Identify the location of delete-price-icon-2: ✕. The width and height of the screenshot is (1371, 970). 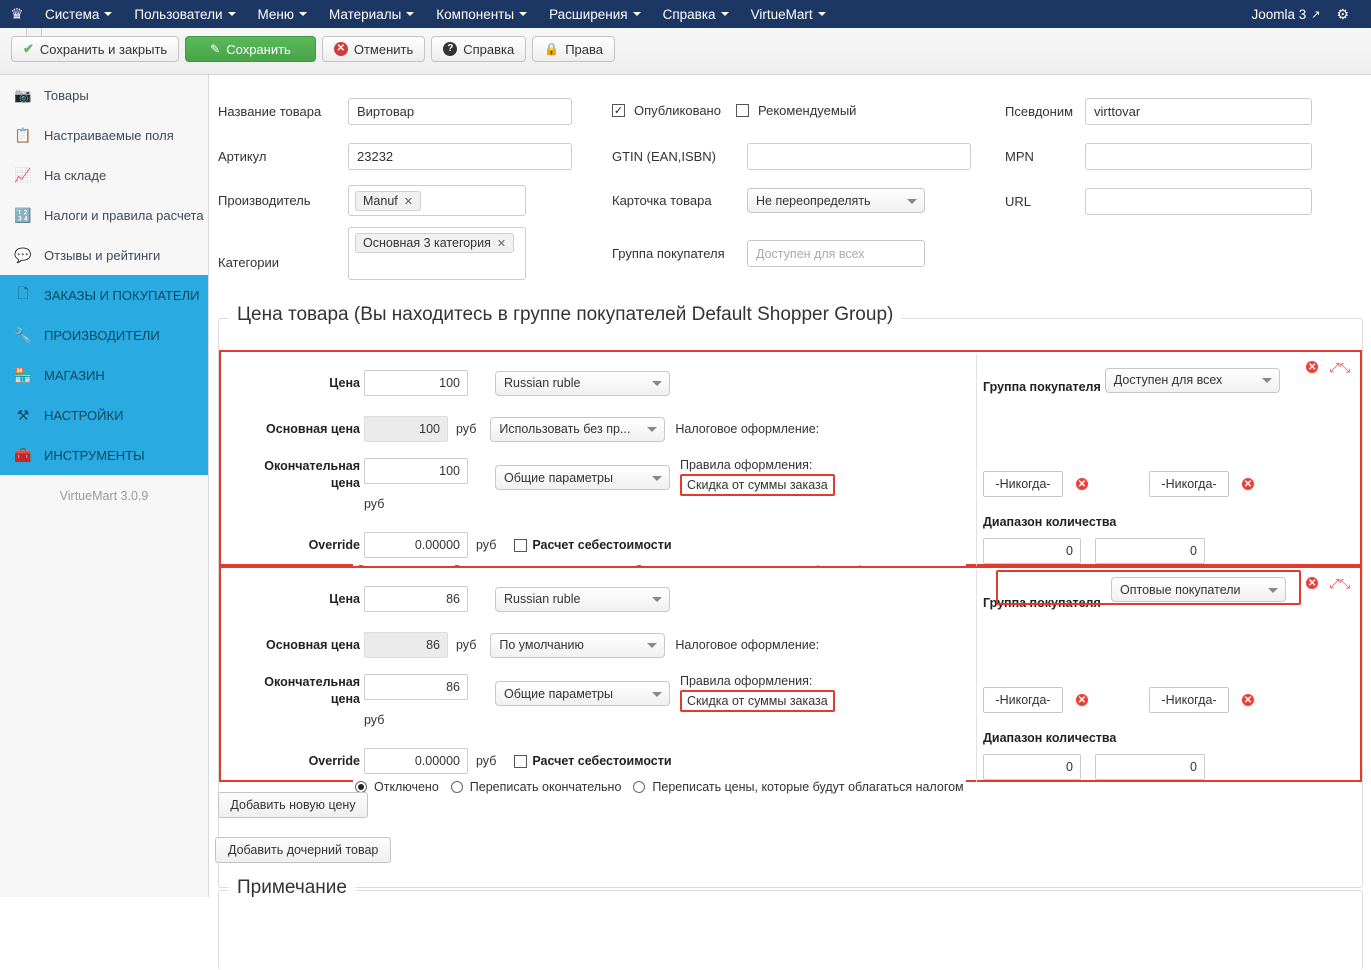
(1312, 583).